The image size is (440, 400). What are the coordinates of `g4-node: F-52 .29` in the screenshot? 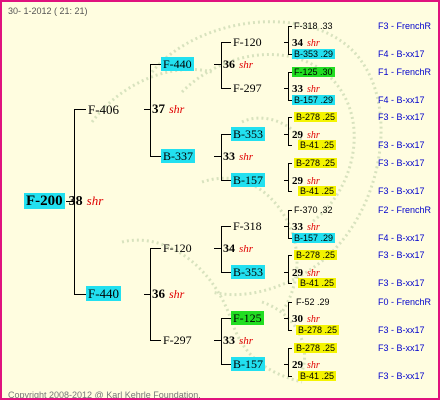 It's located at (313, 302).